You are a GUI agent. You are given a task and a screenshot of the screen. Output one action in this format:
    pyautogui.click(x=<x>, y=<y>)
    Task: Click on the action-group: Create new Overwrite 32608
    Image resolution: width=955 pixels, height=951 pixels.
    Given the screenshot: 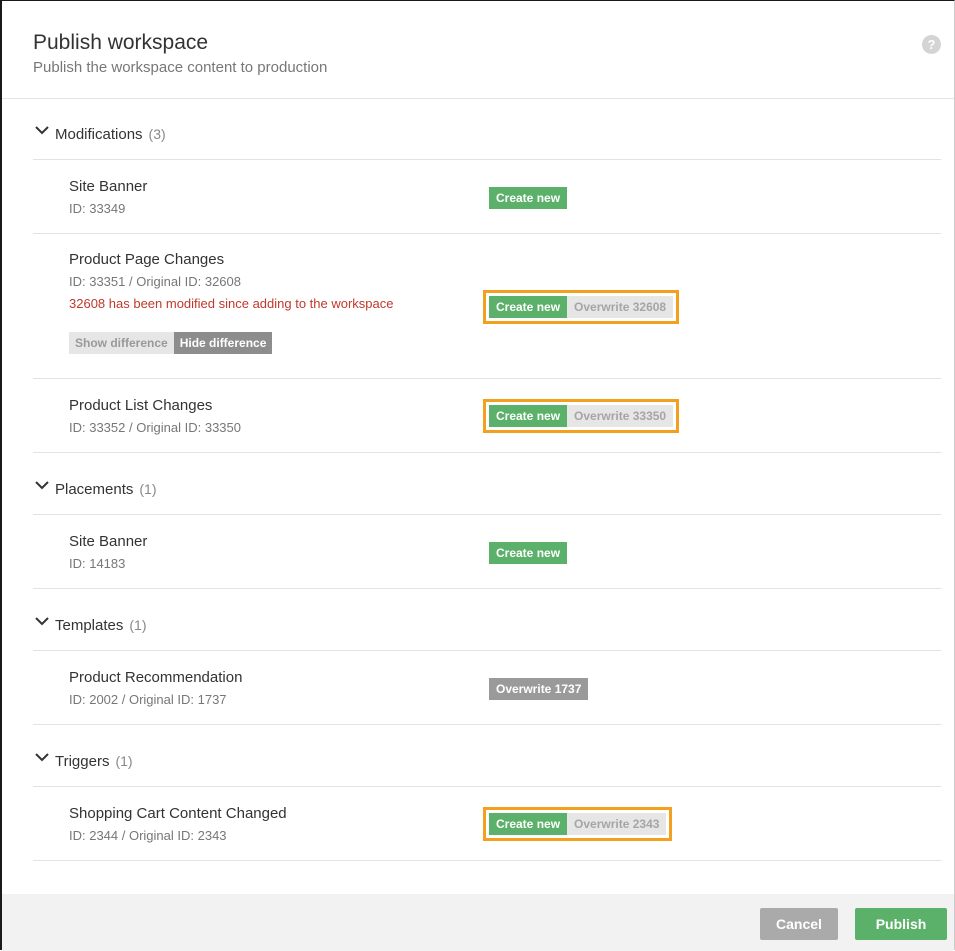 What is the action you would take?
    pyautogui.click(x=581, y=307)
    